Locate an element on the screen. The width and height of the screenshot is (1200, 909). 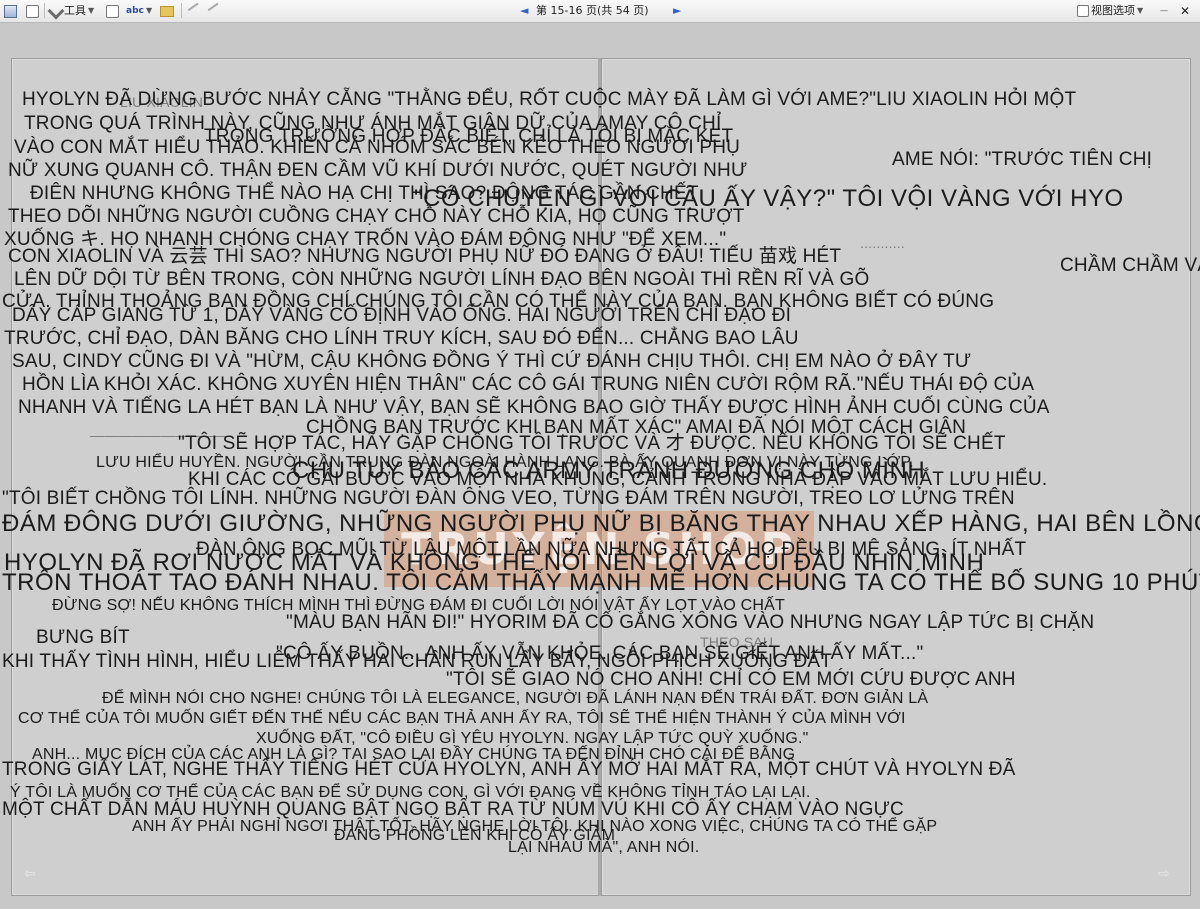
page-preview-icon is located at coordinates (32, 11).